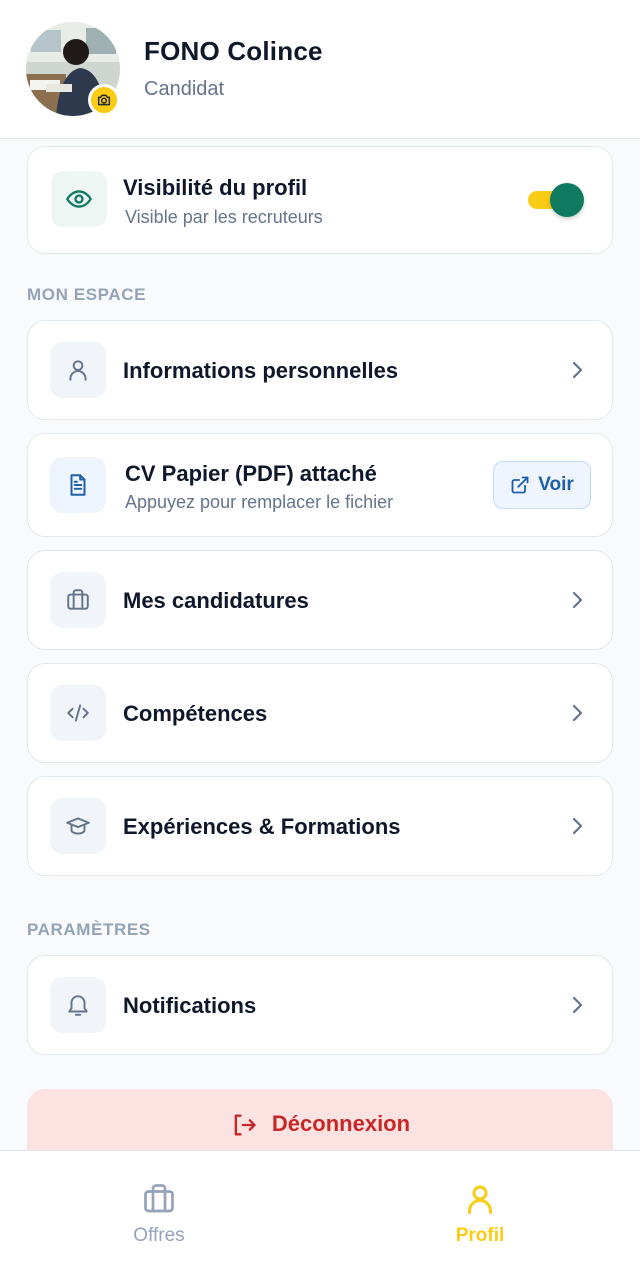 The height and width of the screenshot is (1278, 640). I want to click on code-icon, so click(78, 713).